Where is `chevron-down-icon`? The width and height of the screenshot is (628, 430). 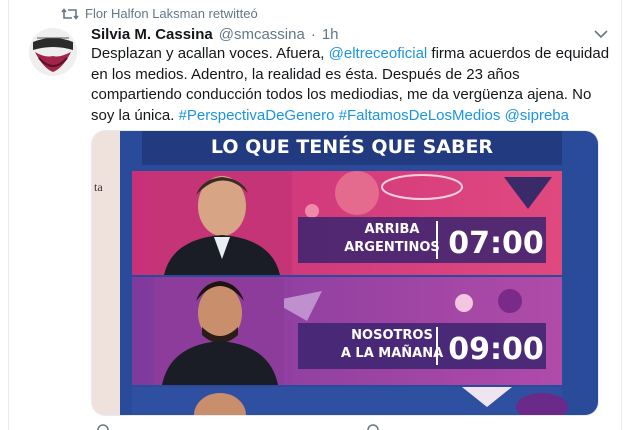
chevron-down-icon is located at coordinates (601, 34).